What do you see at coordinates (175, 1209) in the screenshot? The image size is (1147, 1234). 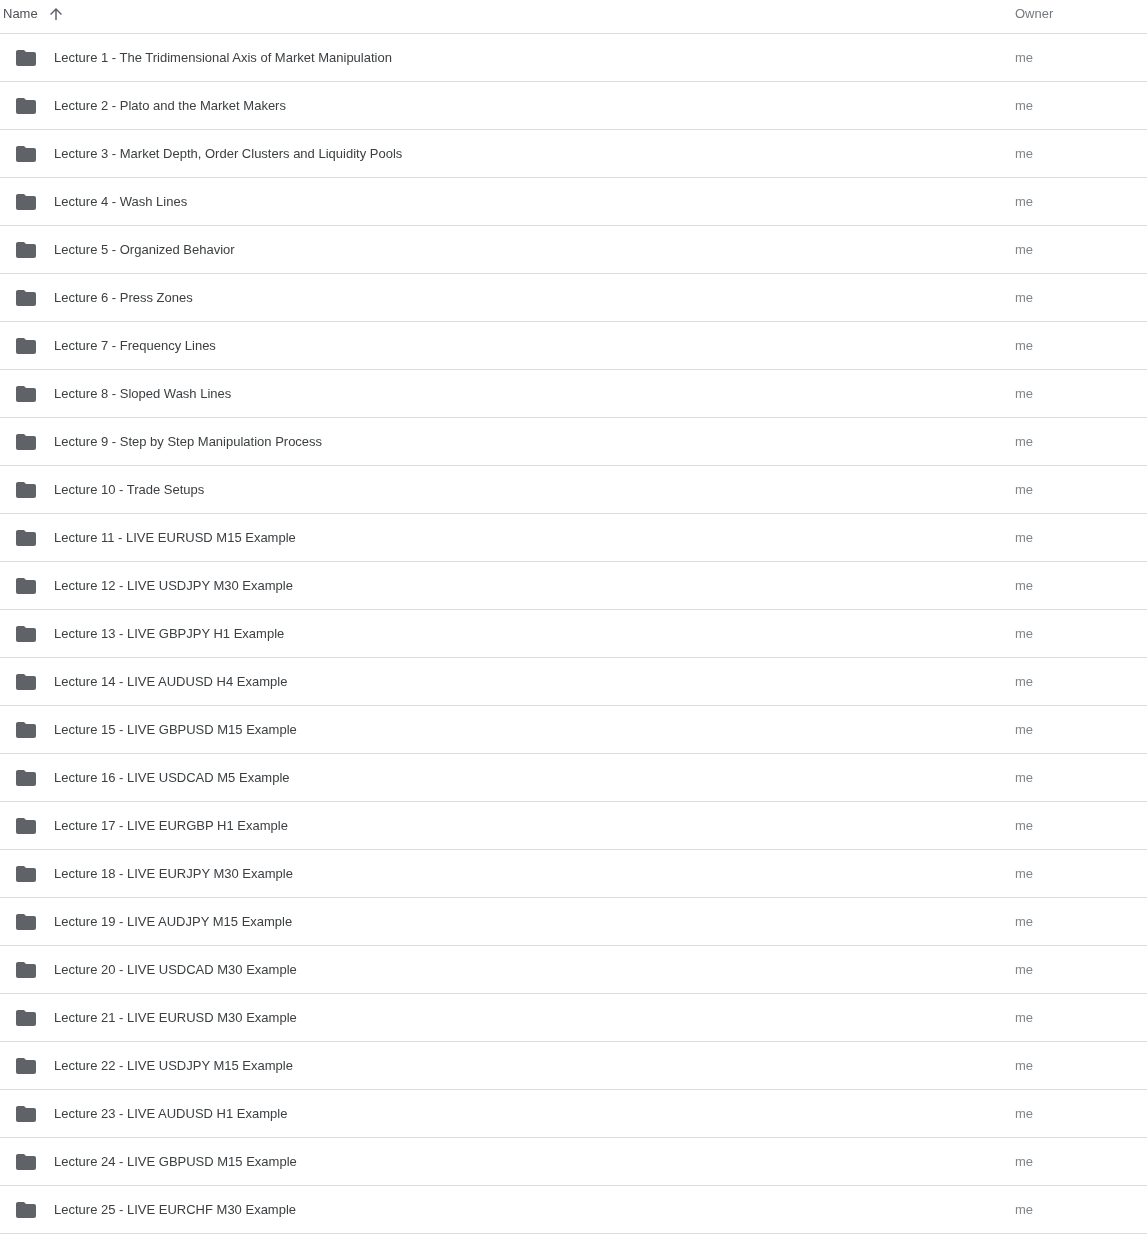 I see `folder-name: Lecture 25 - LIVE EURCHF M30 Example` at bounding box center [175, 1209].